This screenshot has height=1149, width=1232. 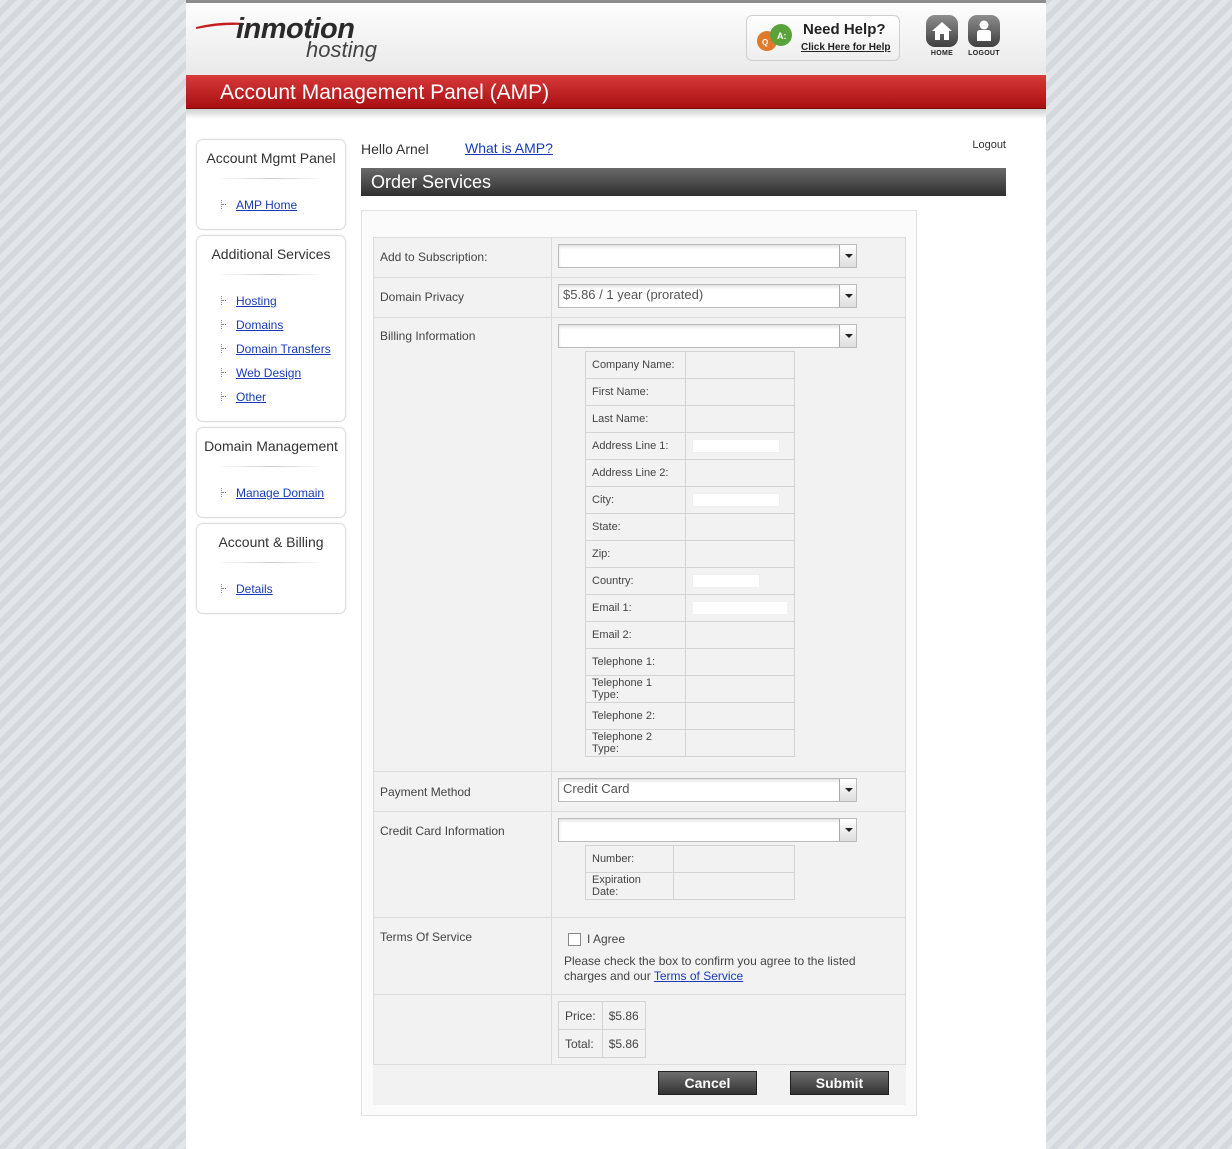 I want to click on logout-nav-button: LOGOUT, so click(x=984, y=36).